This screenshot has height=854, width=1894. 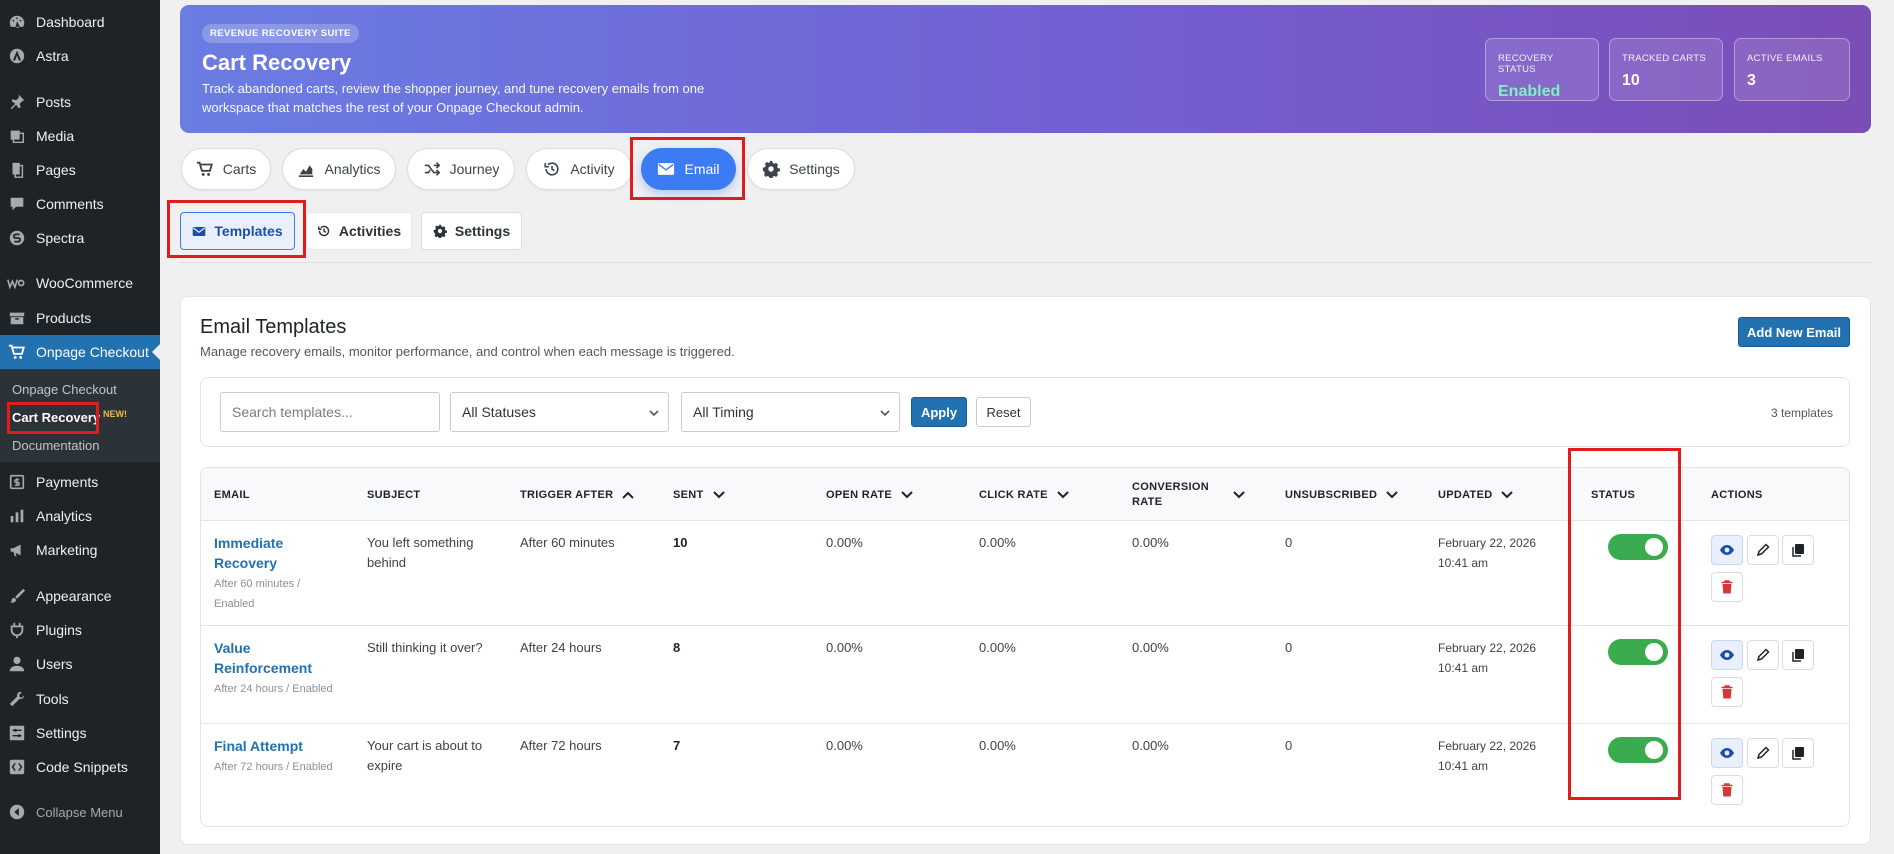 I want to click on timing-select: All Timing, so click(x=790, y=412).